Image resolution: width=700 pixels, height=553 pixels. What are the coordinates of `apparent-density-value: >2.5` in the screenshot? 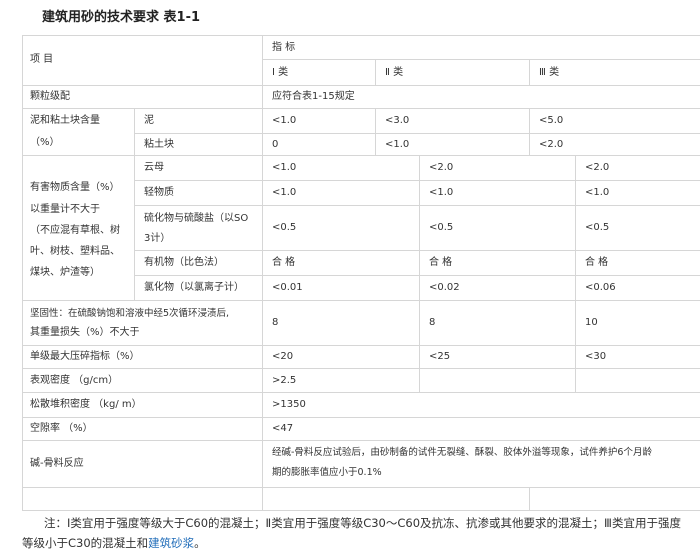 It's located at (284, 380).